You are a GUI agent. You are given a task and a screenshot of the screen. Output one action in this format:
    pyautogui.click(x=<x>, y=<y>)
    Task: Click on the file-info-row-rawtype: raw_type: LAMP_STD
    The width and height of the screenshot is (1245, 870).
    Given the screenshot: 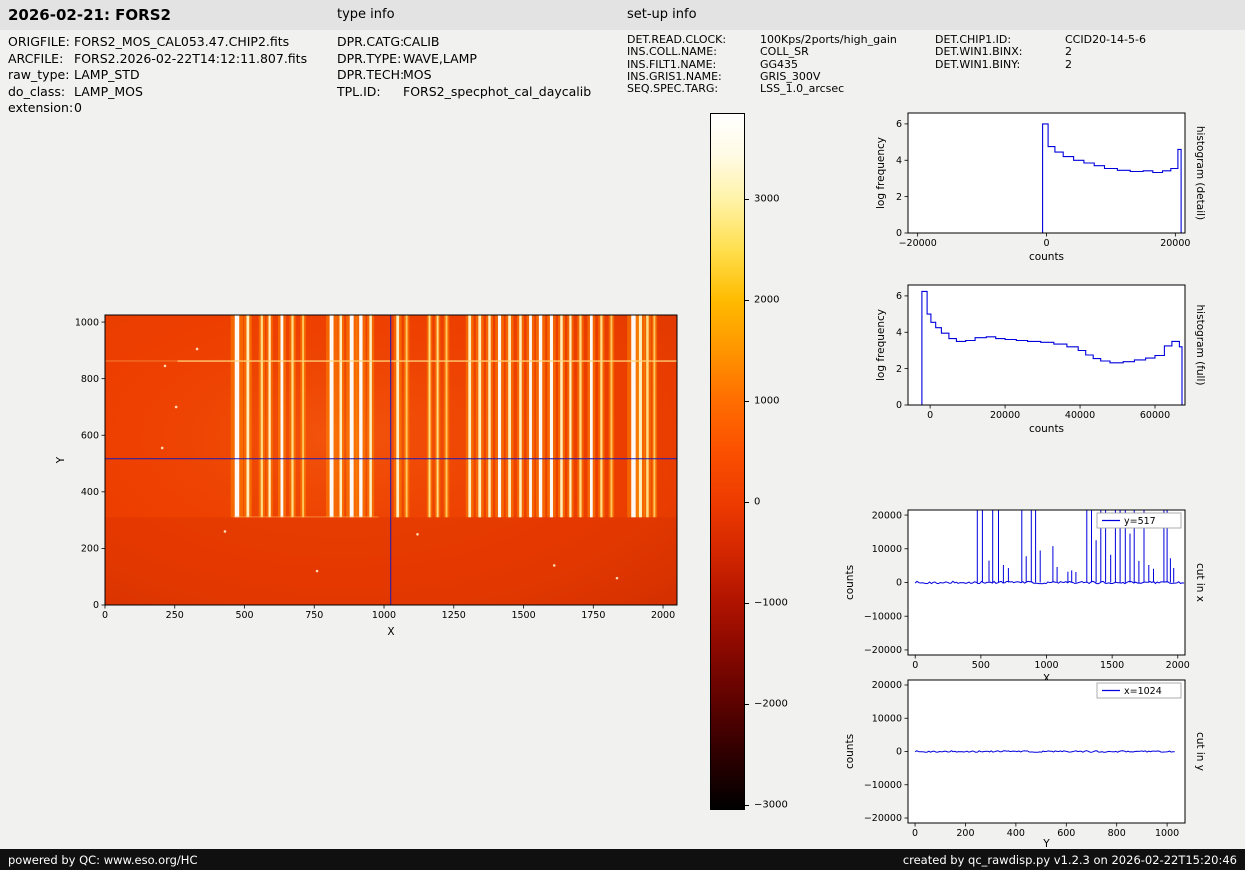 What is the action you would take?
    pyautogui.click(x=157, y=75)
    